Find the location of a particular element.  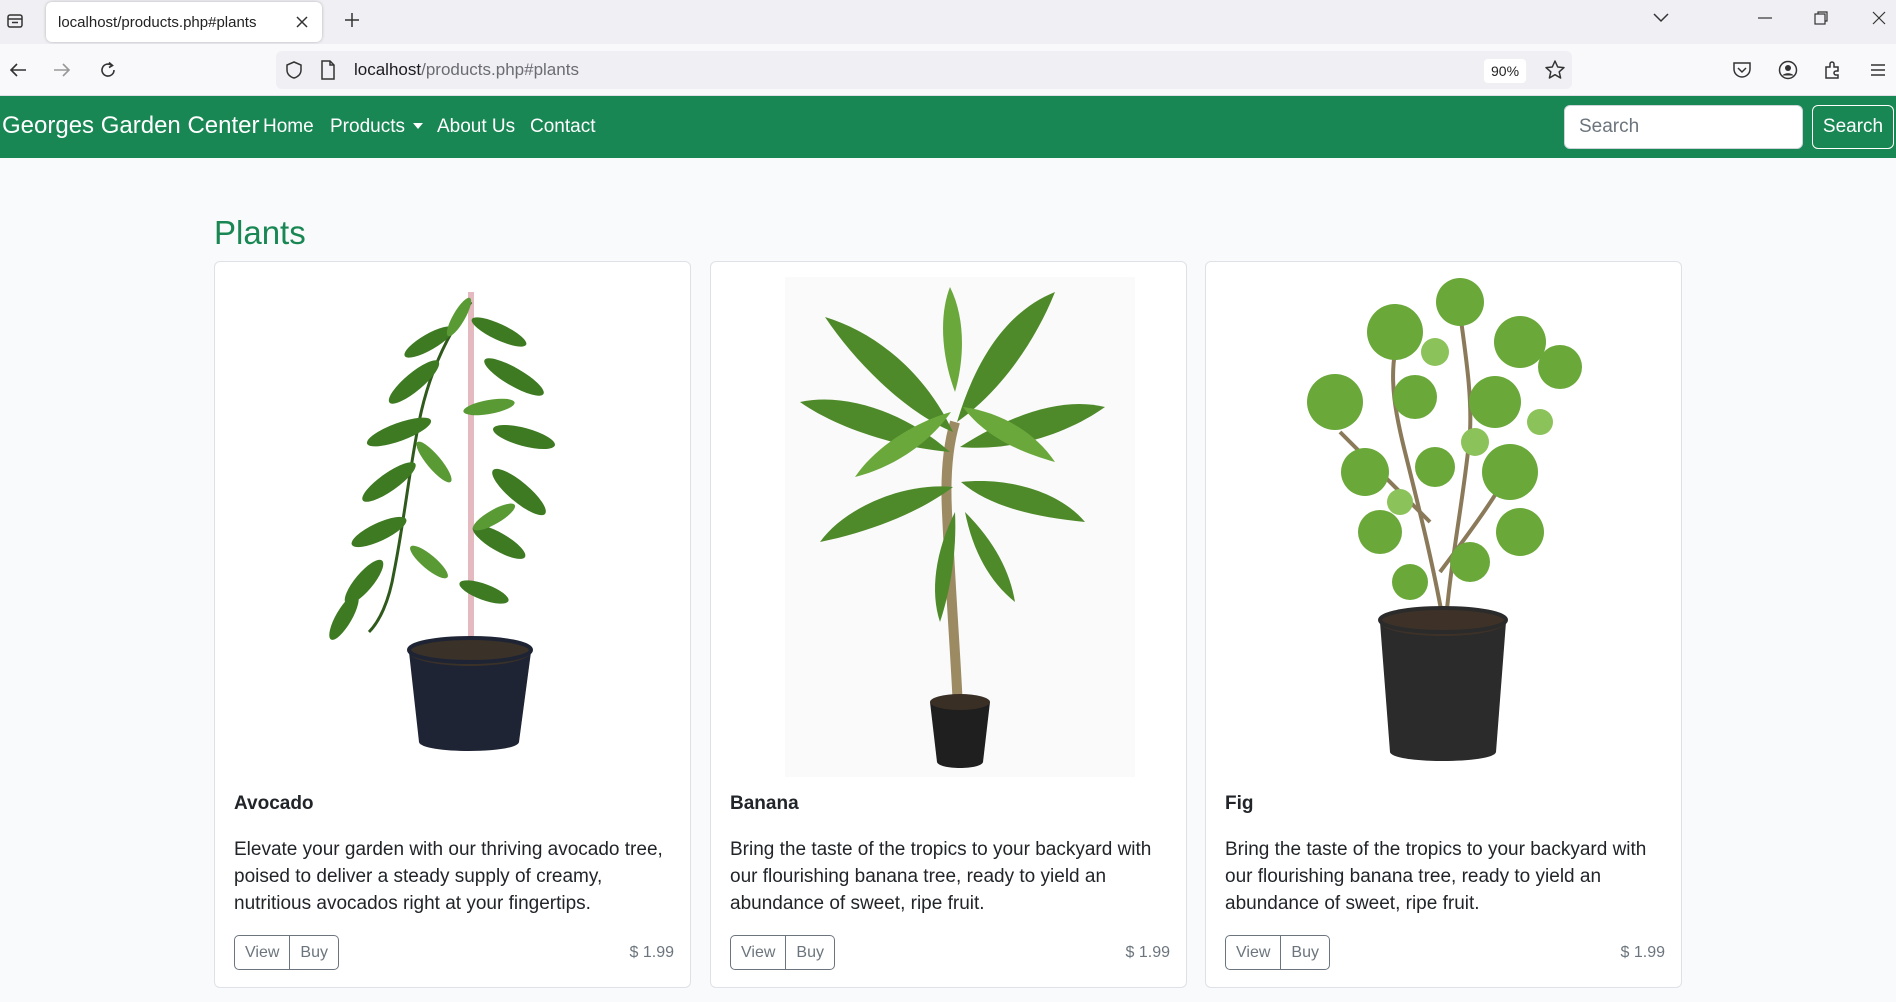

new-tab-icon is located at coordinates (352, 20).